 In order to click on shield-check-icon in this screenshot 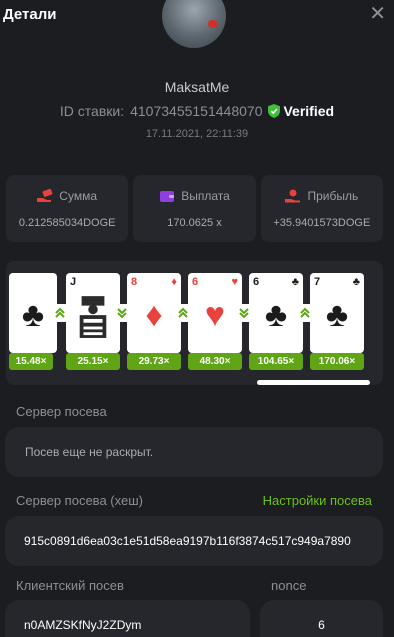, I will do `click(274, 111)`.